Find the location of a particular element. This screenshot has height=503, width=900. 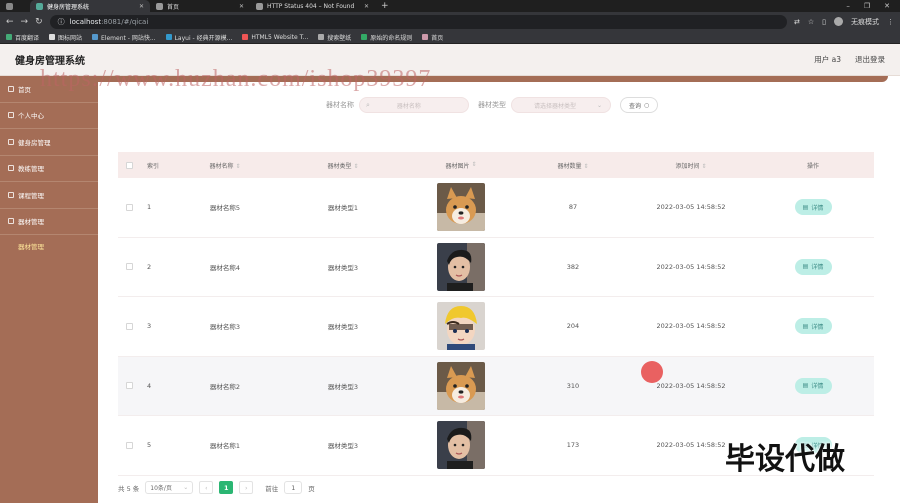

translate-icon: ⇄ is located at coordinates (797, 22).